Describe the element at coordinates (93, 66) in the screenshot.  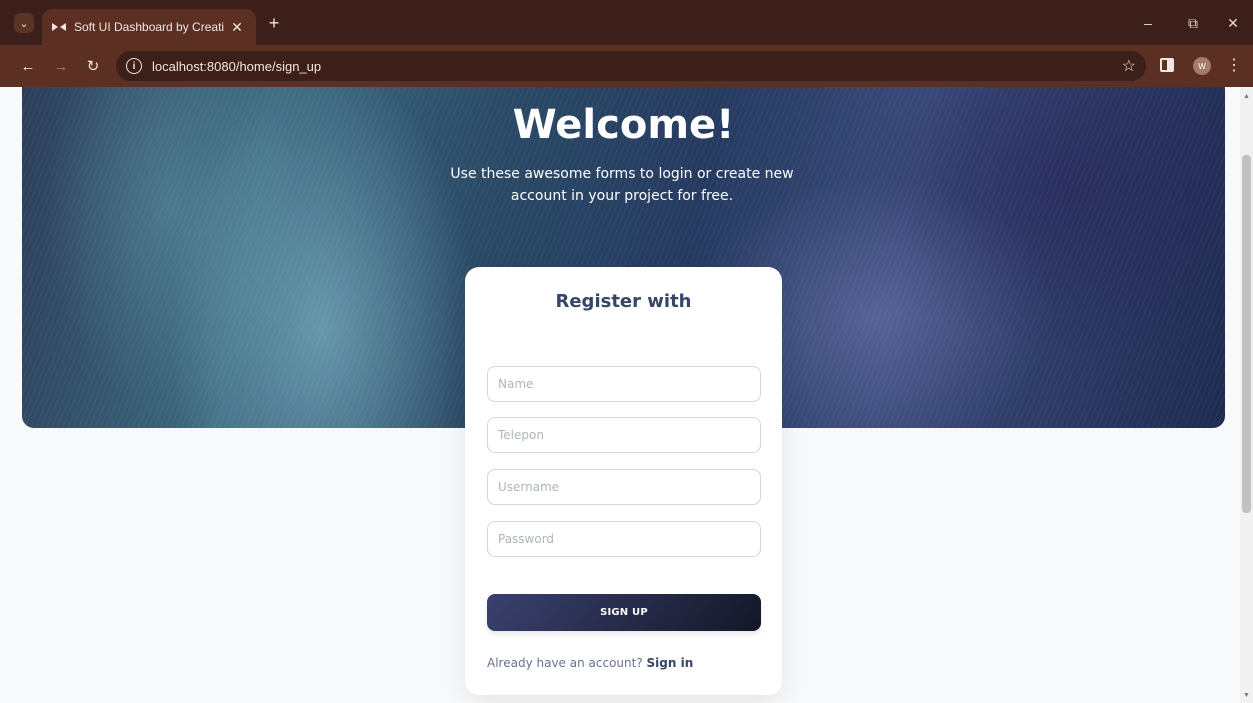
I see `reload-icon: ↻` at that location.